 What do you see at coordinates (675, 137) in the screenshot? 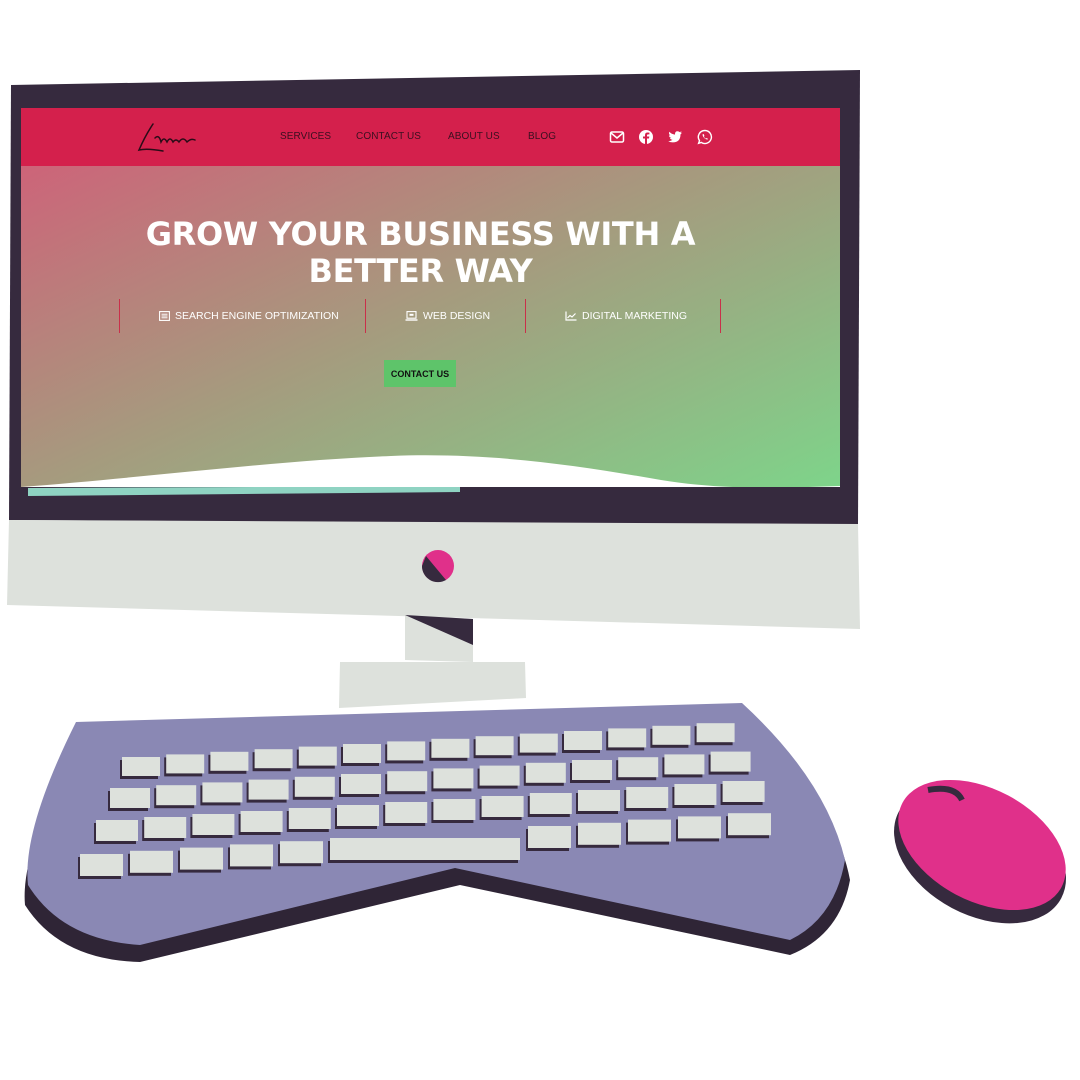
I see `twitter-icon` at bounding box center [675, 137].